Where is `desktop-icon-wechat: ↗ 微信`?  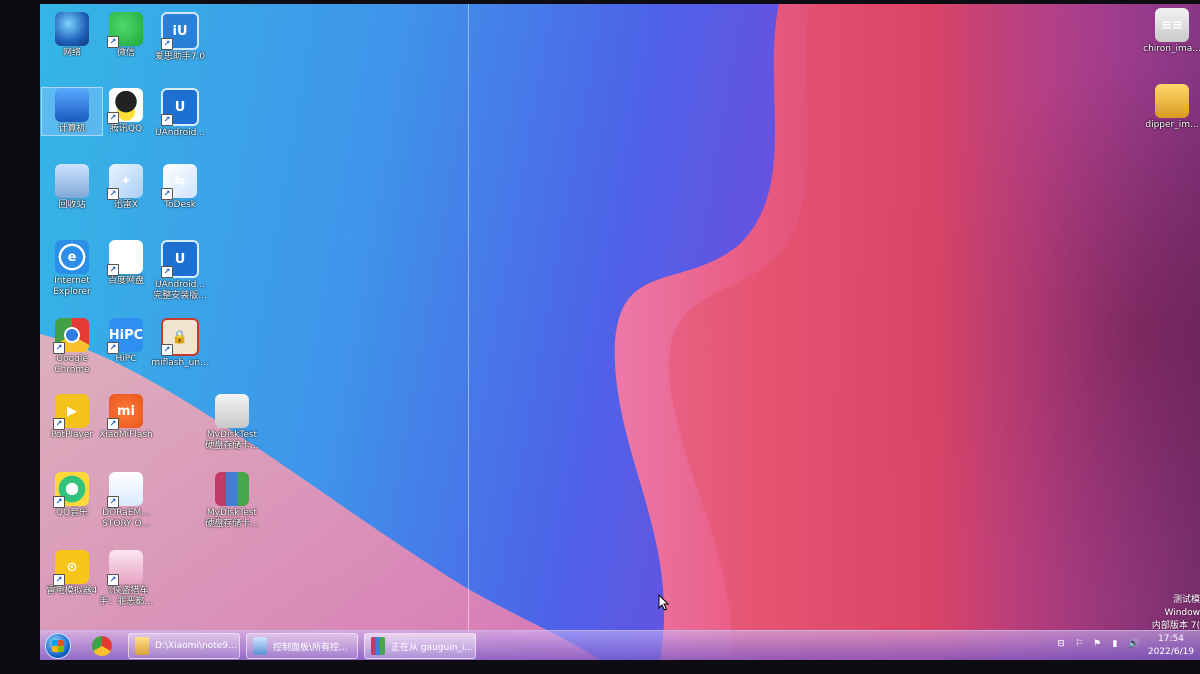 desktop-icon-wechat: ↗ 微信 is located at coordinates (126, 35).